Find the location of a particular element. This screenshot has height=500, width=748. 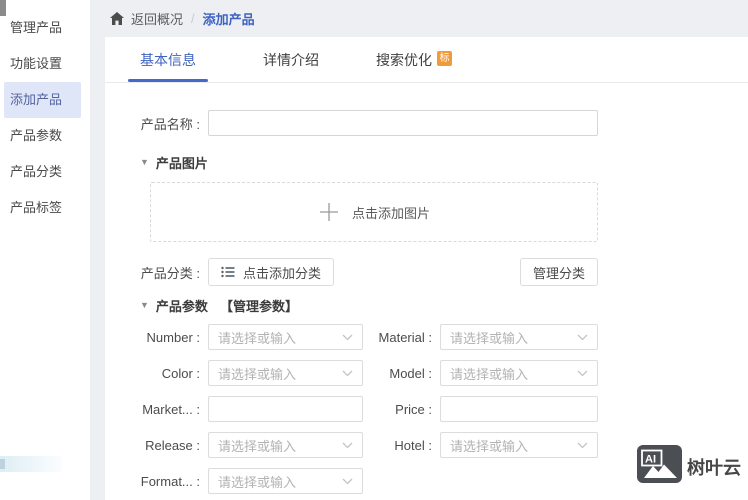

tab-detail-intro: 详情介绍 is located at coordinates (291, 59).